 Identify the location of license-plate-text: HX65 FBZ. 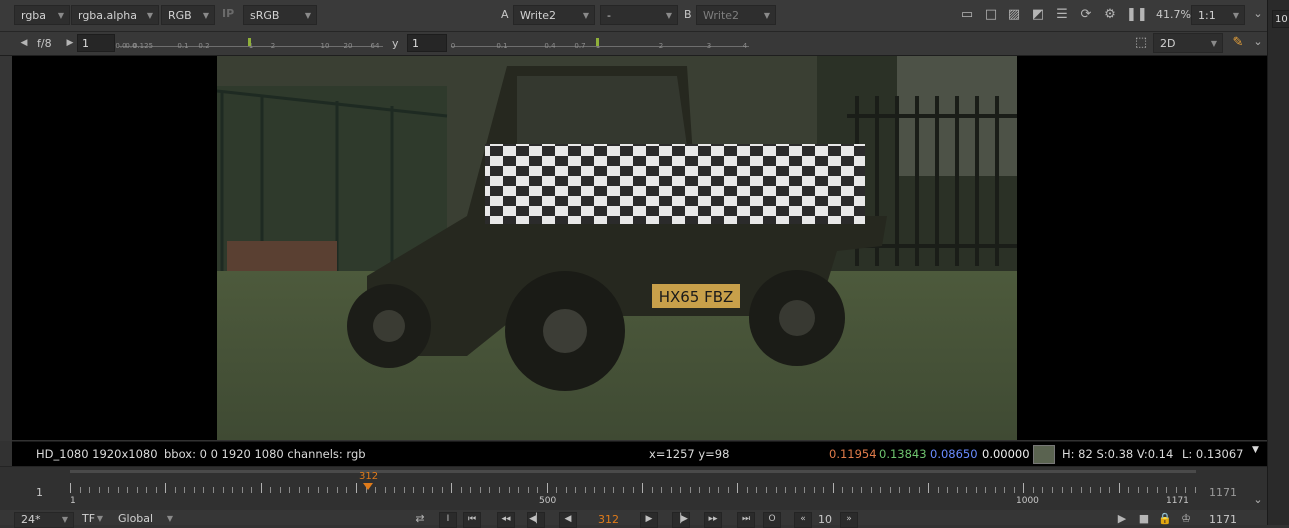
(696, 297).